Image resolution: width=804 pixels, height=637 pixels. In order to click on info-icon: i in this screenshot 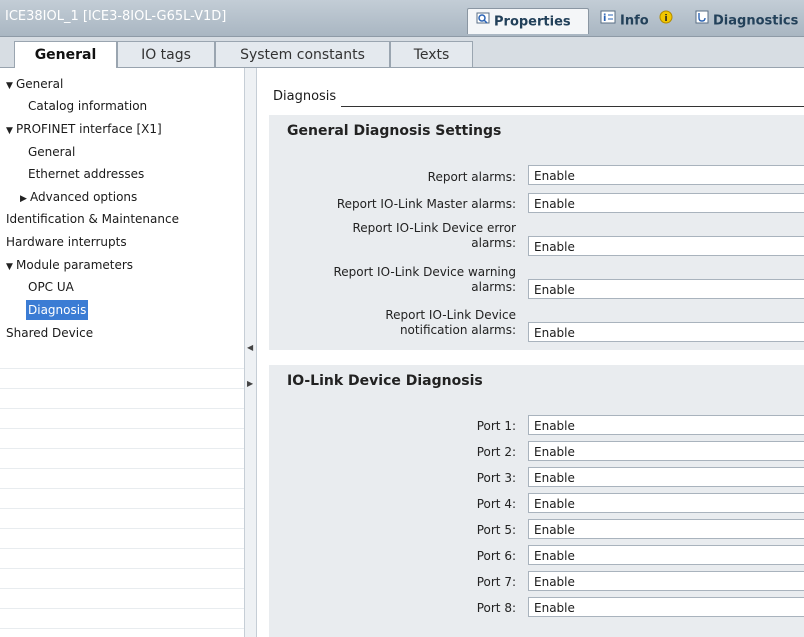, I will do `click(608, 21)`.